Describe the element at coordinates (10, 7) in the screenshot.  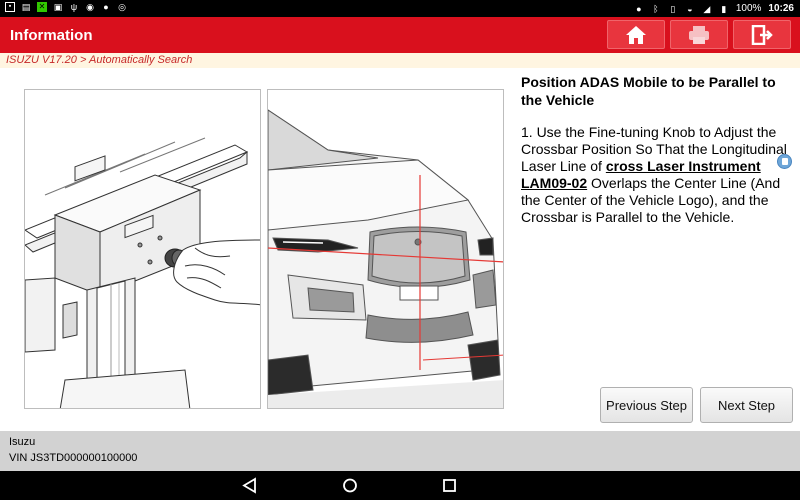
I see `image-notification-icon: ▪` at that location.